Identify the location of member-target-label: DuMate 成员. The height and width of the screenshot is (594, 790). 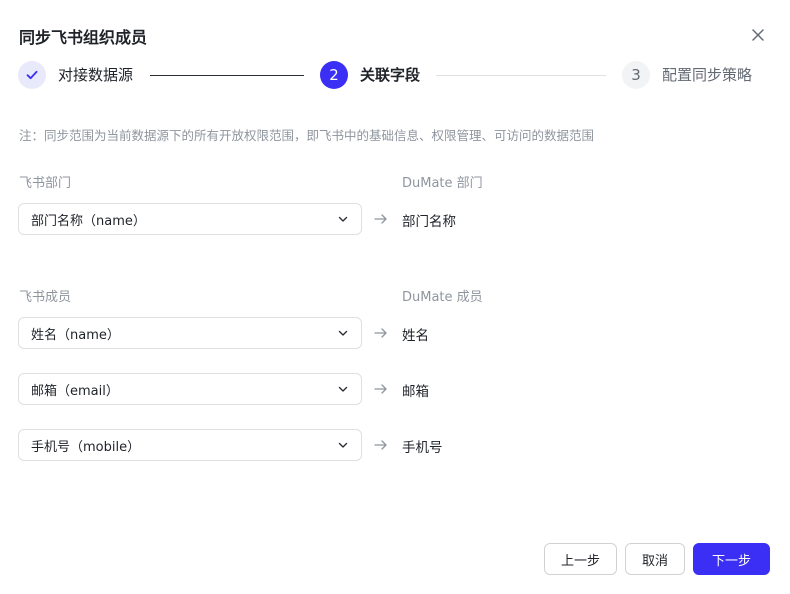
(442, 297).